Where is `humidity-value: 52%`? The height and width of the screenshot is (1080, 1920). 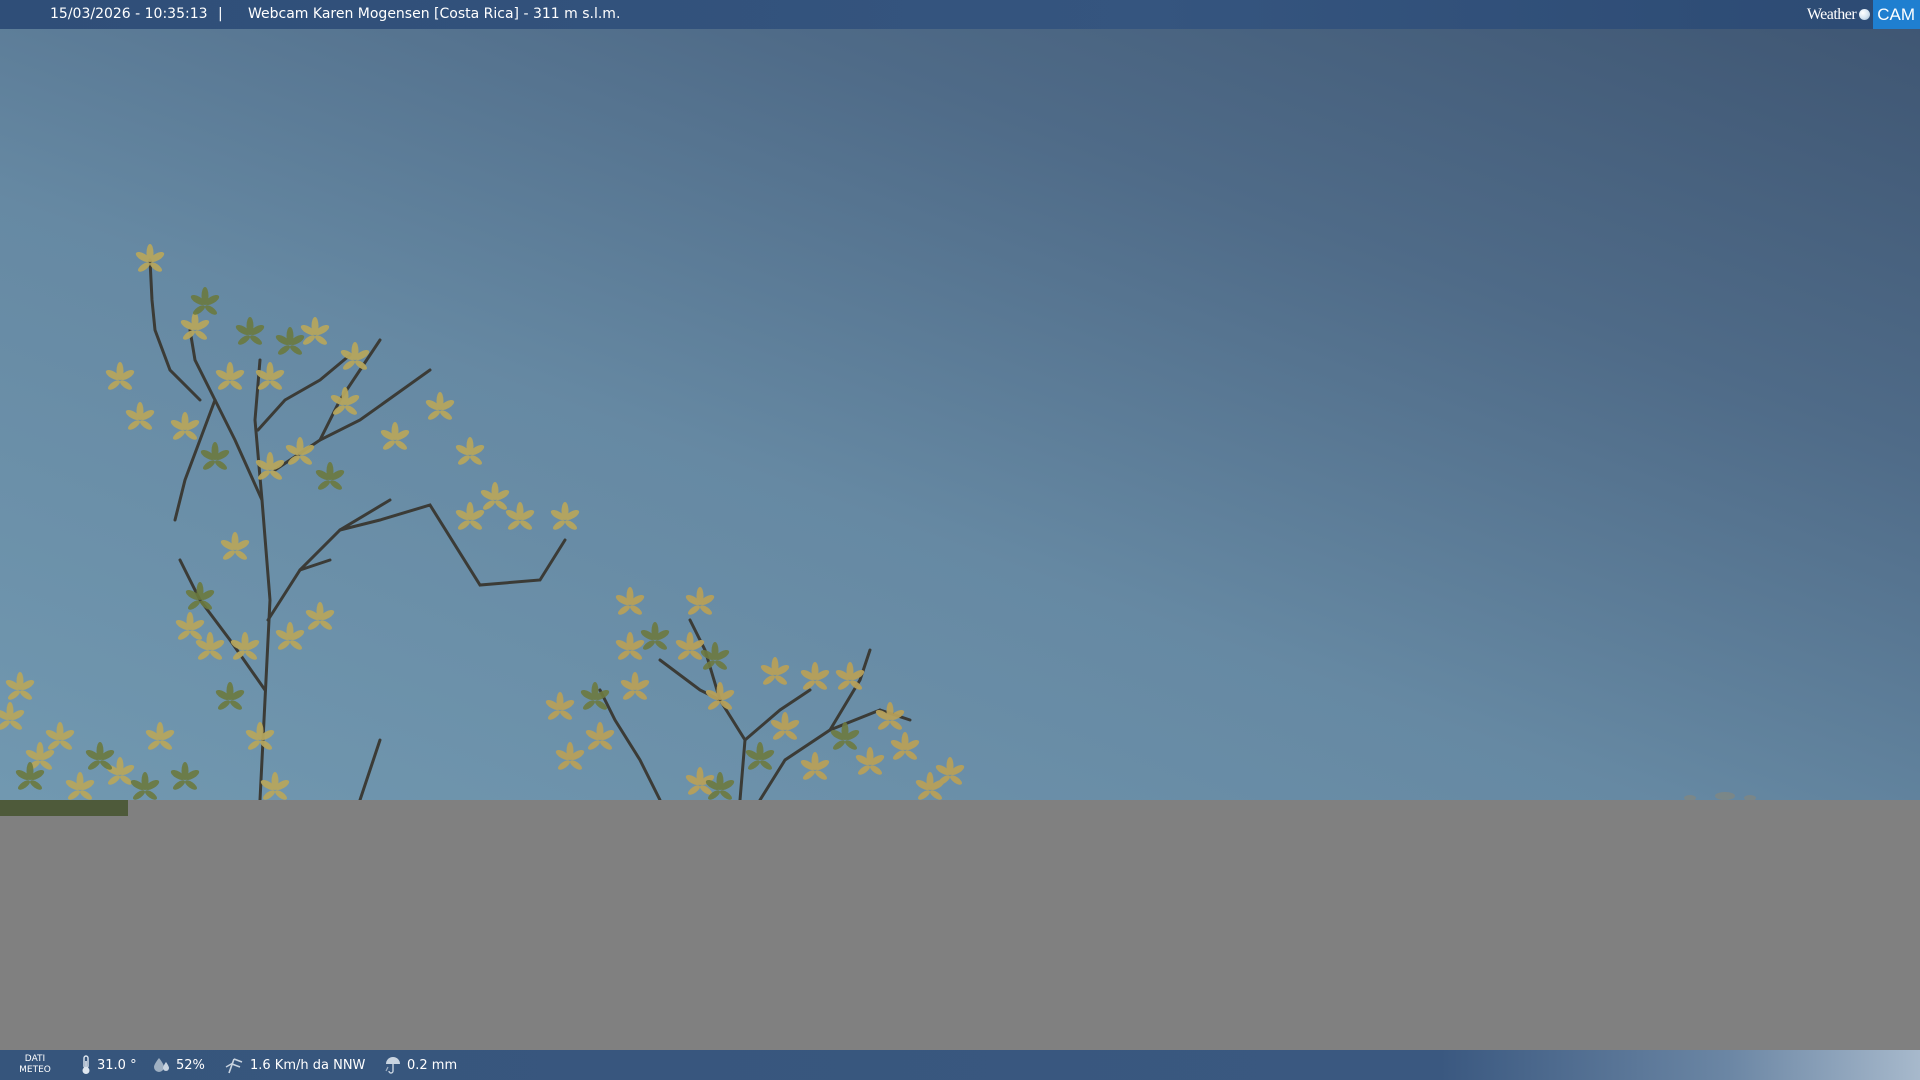
humidity-value: 52% is located at coordinates (190, 1065).